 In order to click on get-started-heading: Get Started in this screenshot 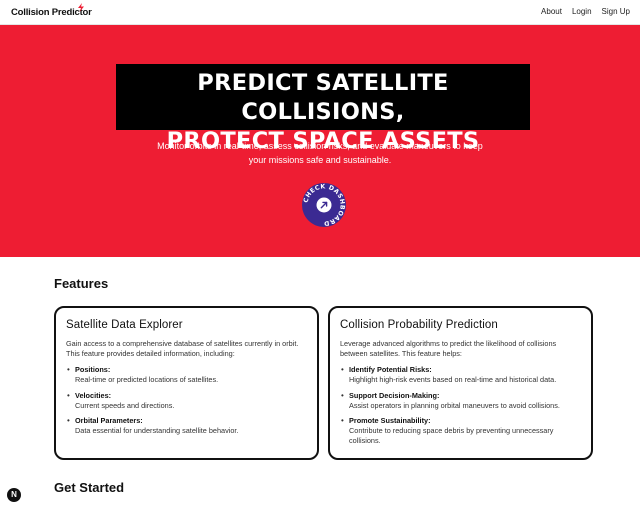, I will do `click(89, 487)`.